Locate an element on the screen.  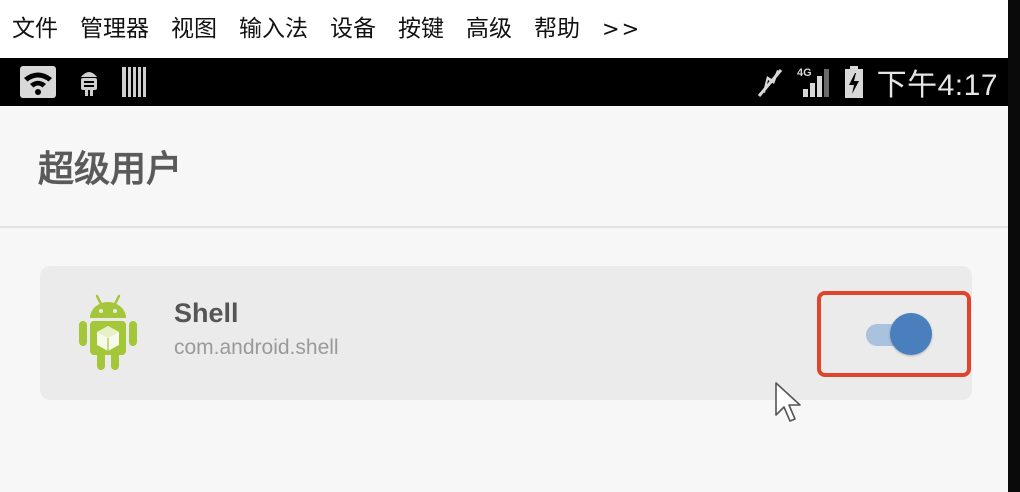
status-clock: 下午4:17 is located at coordinates (937, 85).